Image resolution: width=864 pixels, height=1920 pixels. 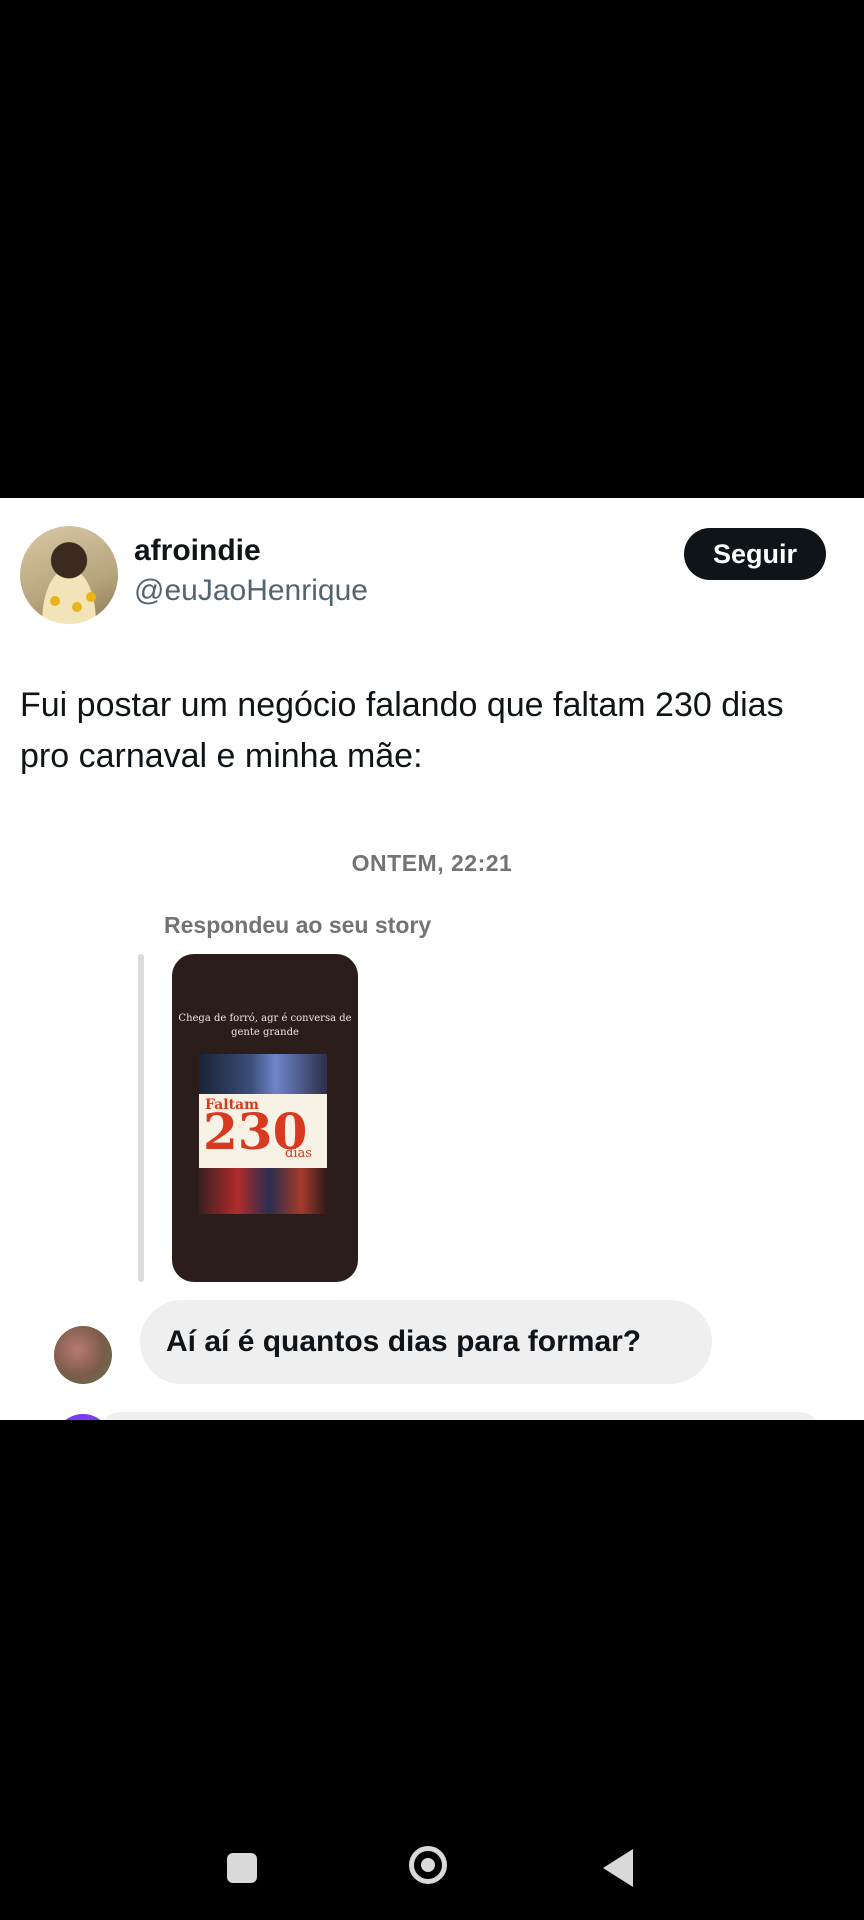 I want to click on story-countdown-poster: Faltam 230 dias, so click(x=263, y=1131).